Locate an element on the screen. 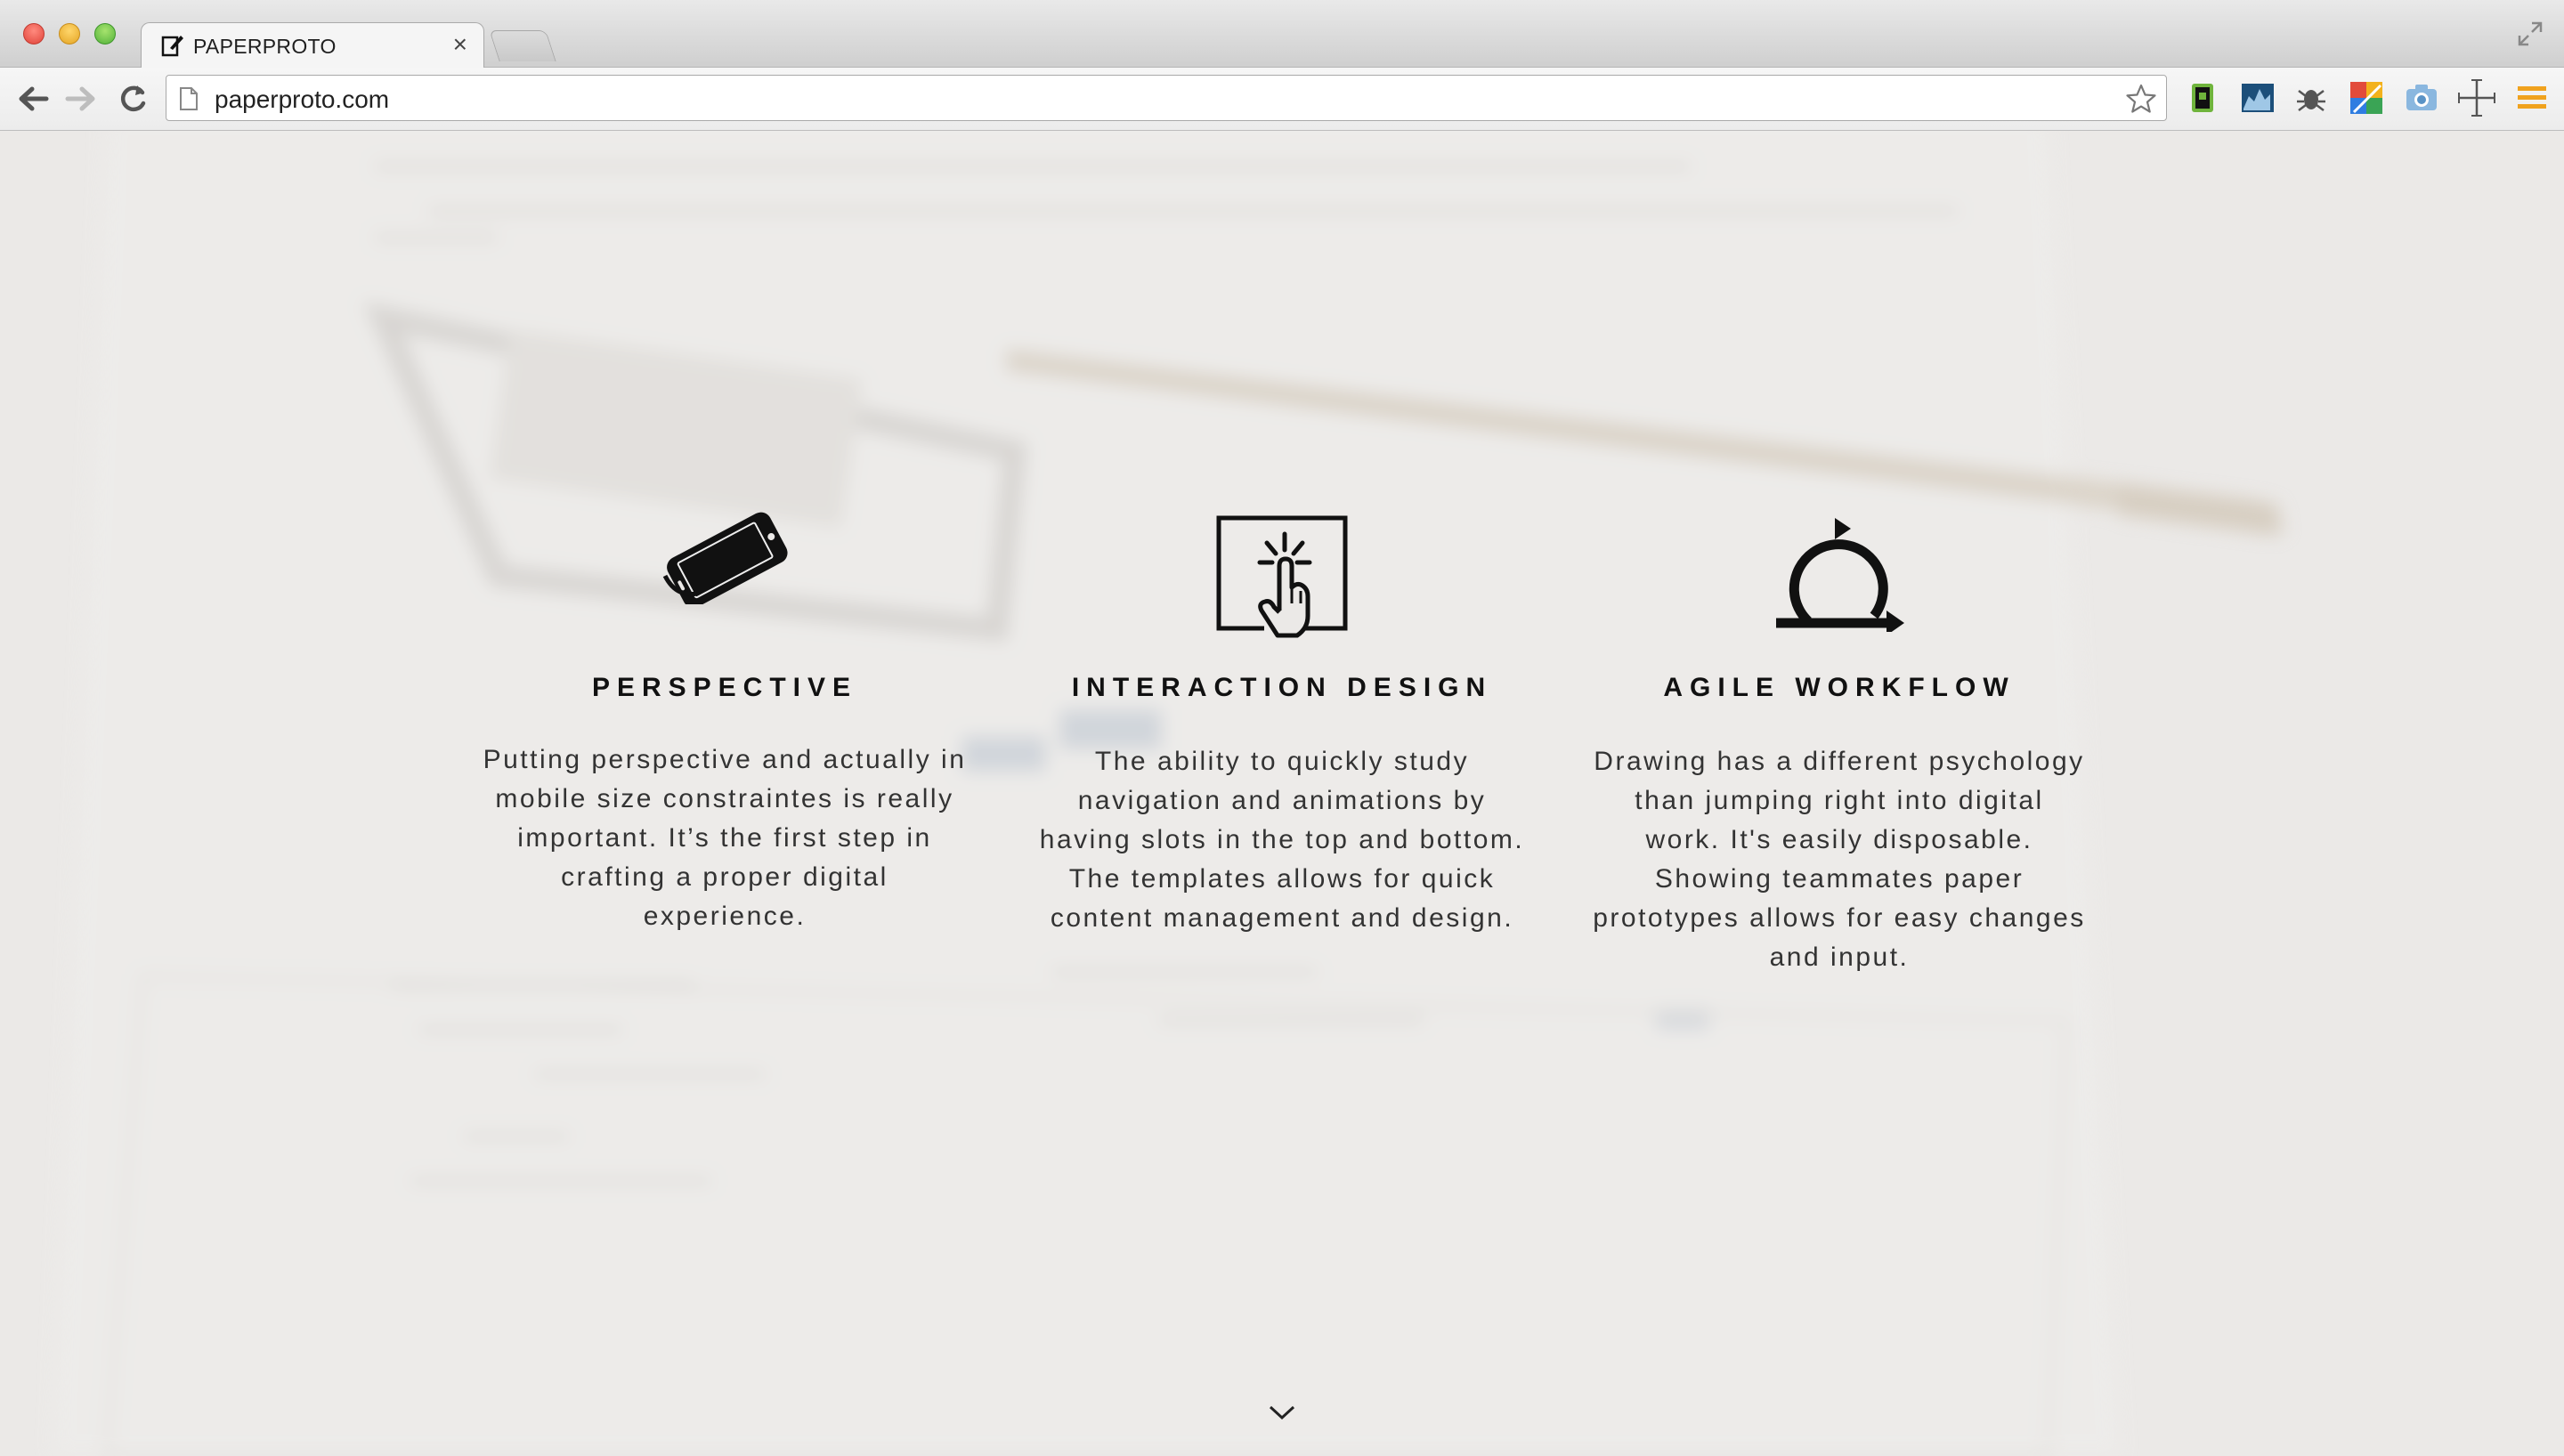 The width and height of the screenshot is (2564, 1456). menu-icon is located at coordinates (2532, 97).